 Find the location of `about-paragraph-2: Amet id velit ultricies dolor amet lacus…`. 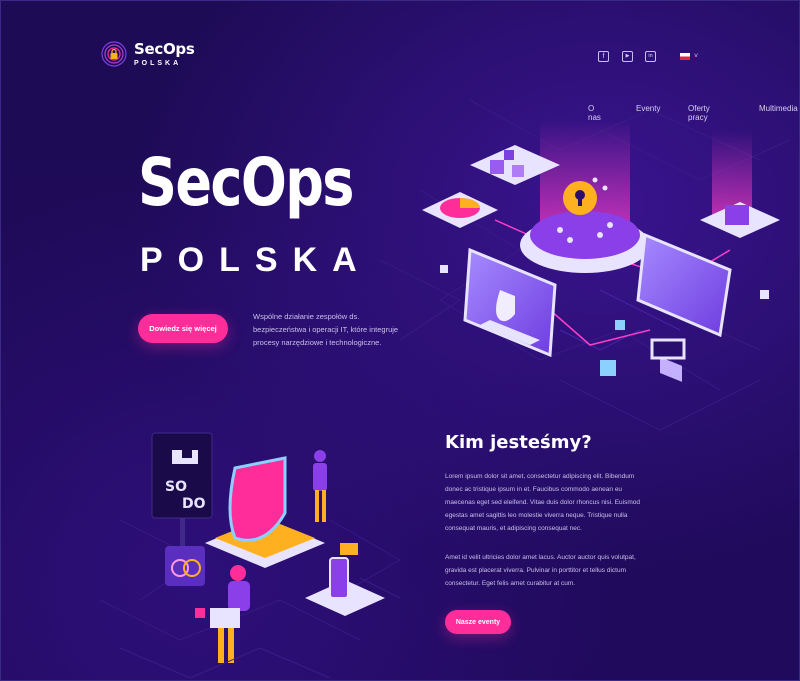

about-paragraph-2: Amet id velit ultricies dolor amet lacus… is located at coordinates (540, 570).